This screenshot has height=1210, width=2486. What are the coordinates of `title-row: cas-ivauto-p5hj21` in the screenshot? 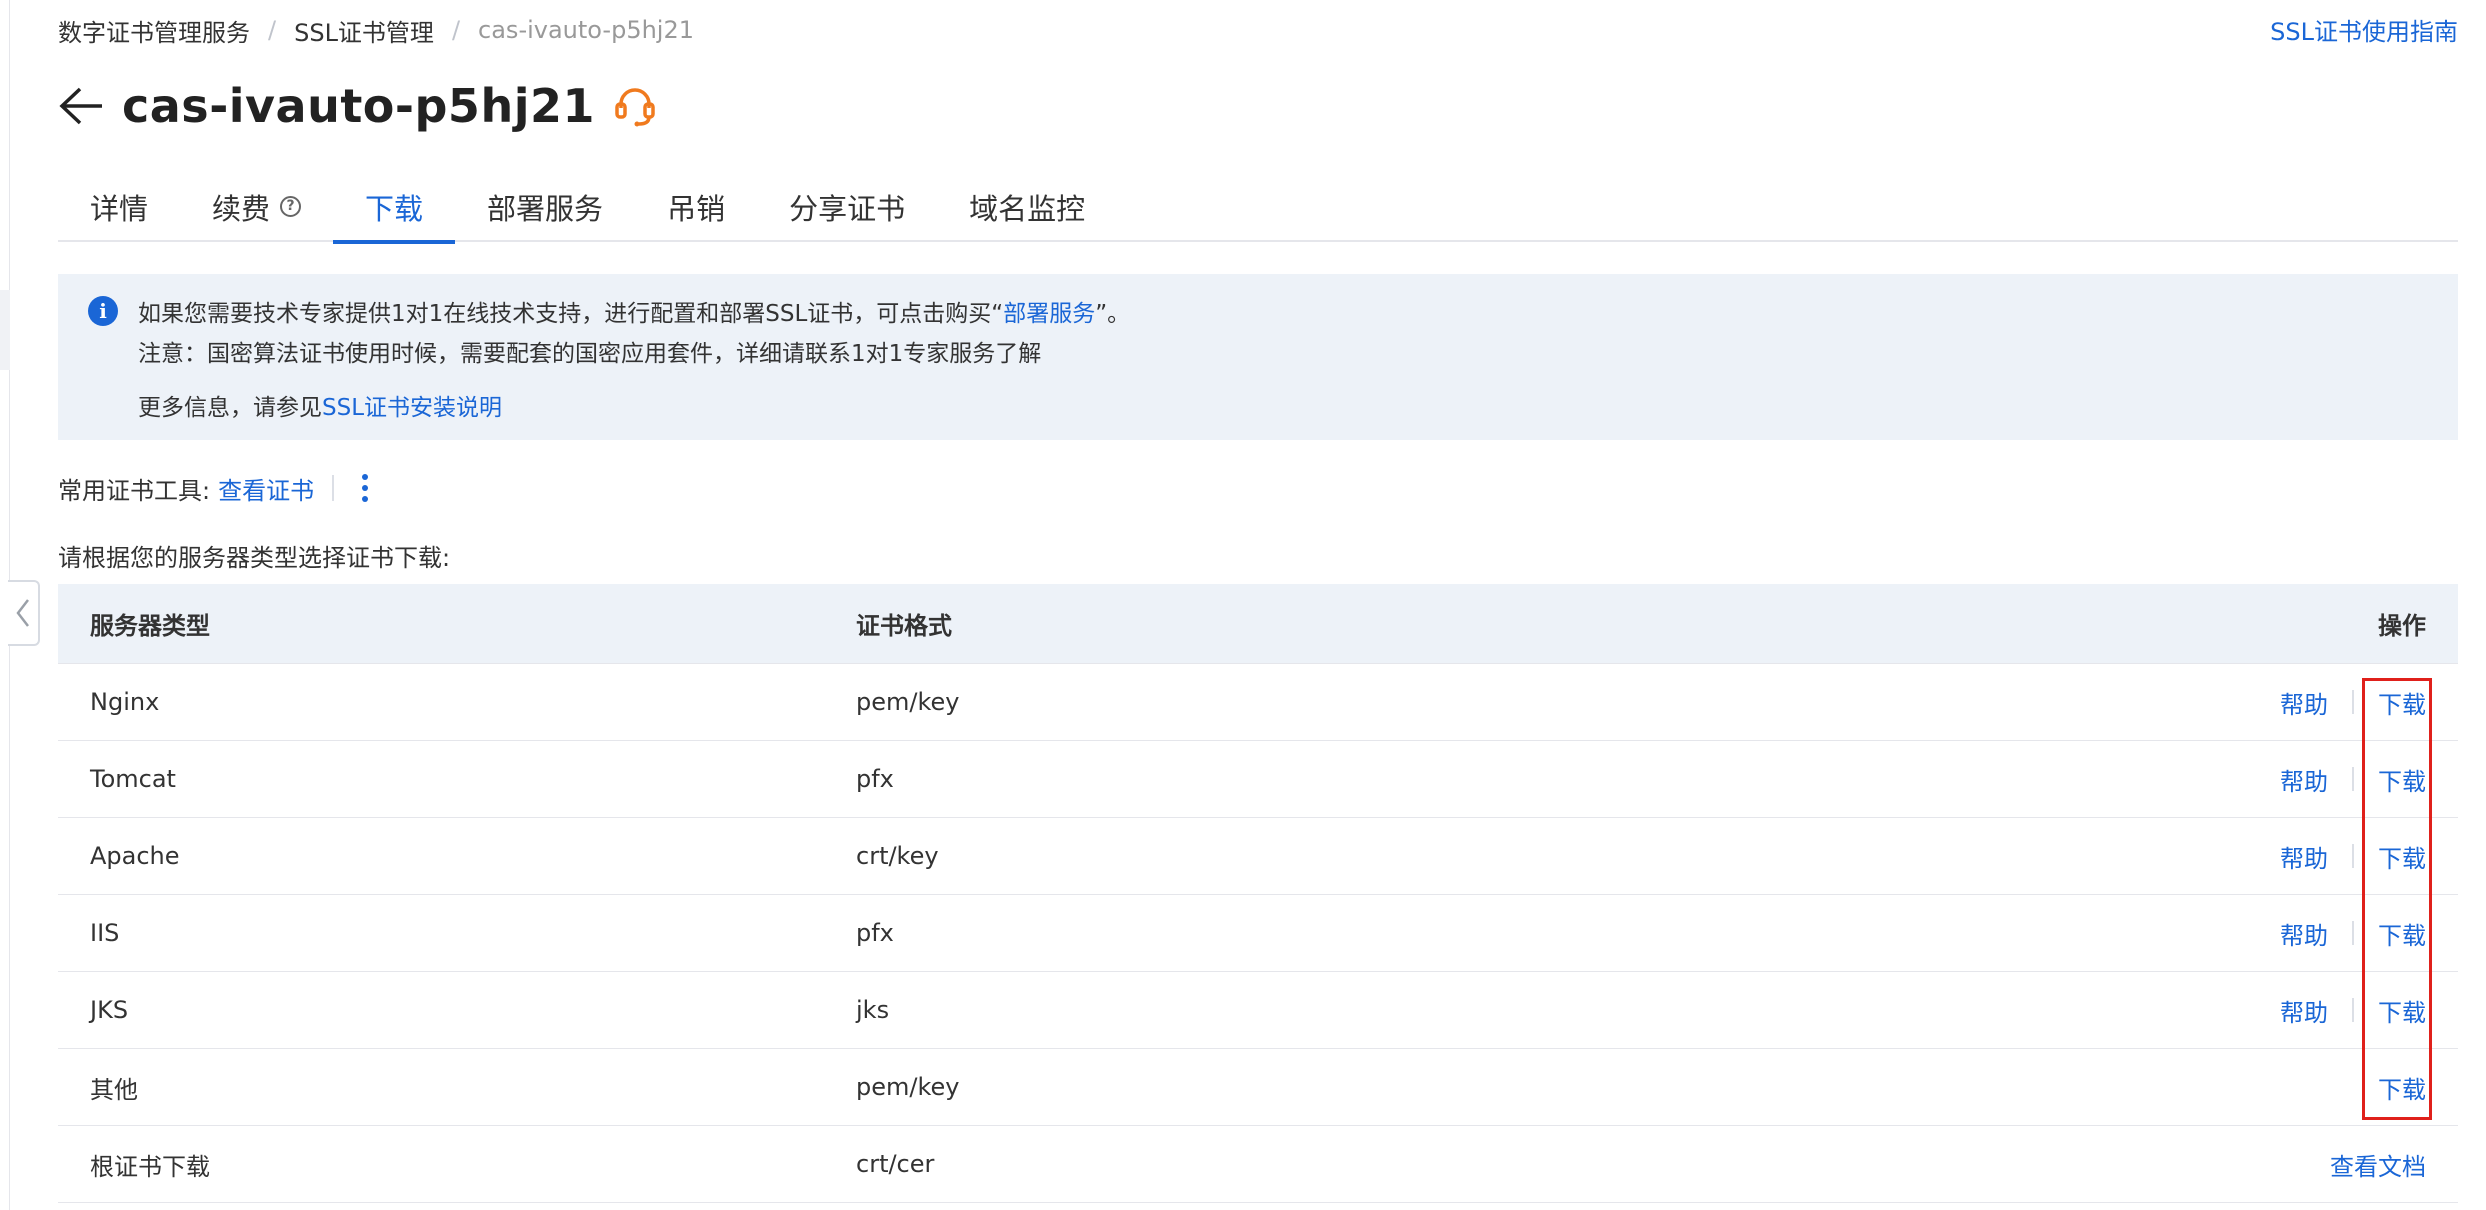 It's located at (358, 106).